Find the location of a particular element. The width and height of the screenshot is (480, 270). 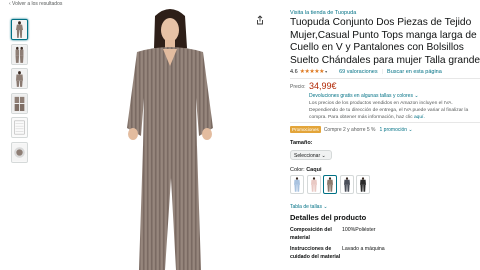

detail-key: Composición del material is located at coordinates (311, 234).